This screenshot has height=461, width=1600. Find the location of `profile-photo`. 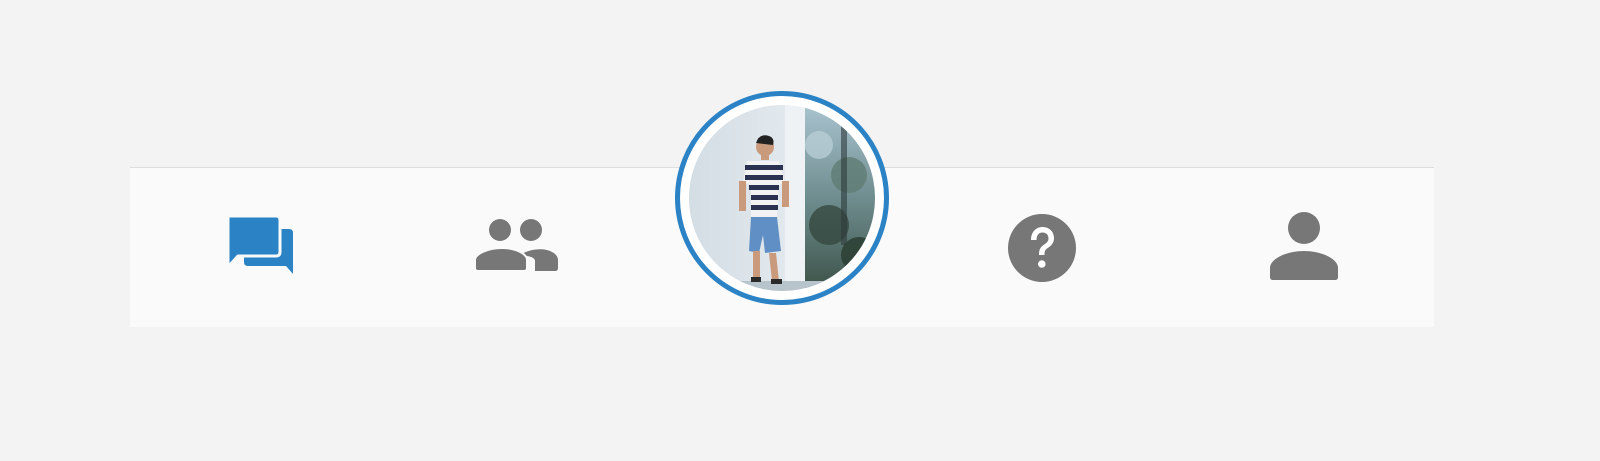

profile-photo is located at coordinates (782, 198).